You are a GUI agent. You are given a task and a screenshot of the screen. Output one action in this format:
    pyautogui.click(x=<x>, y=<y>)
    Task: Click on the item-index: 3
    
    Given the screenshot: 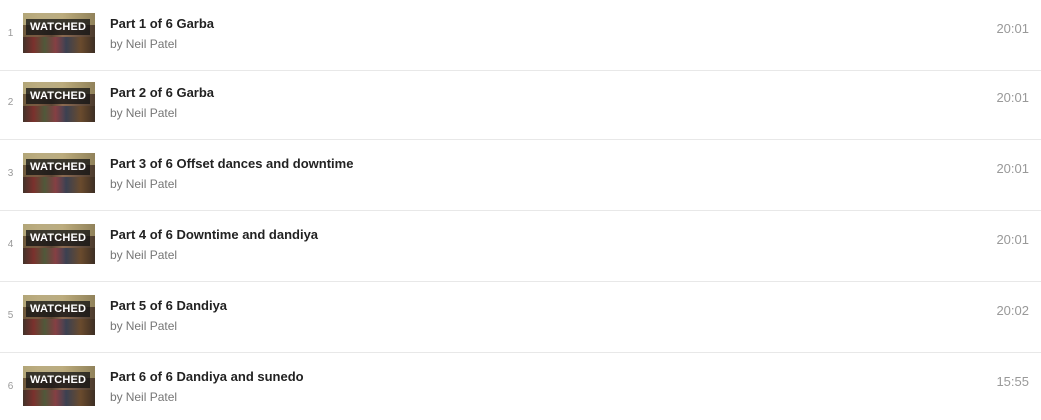 What is the action you would take?
    pyautogui.click(x=10, y=173)
    